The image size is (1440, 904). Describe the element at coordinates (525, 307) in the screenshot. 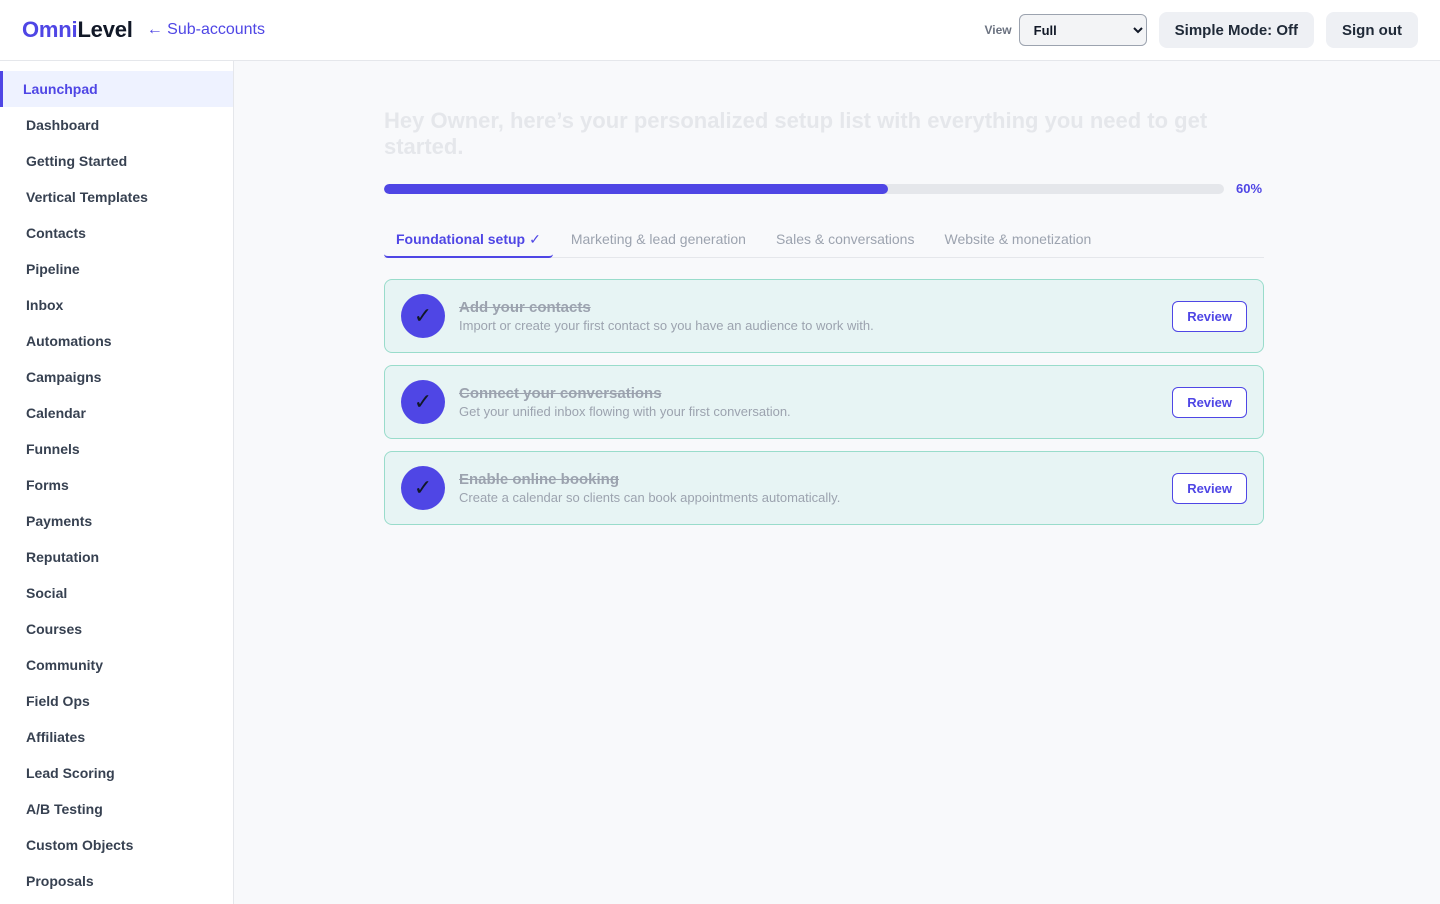

I see `task-title: Add your contacts` at that location.